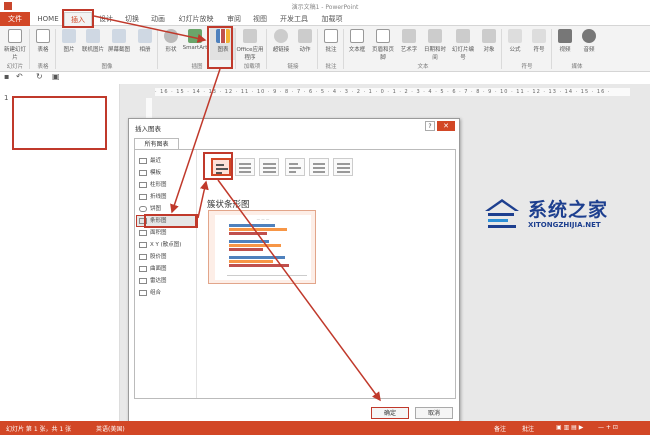  What do you see at coordinates (110, 429) in the screenshot?
I see `language-status: 英语(美国)` at bounding box center [110, 429].